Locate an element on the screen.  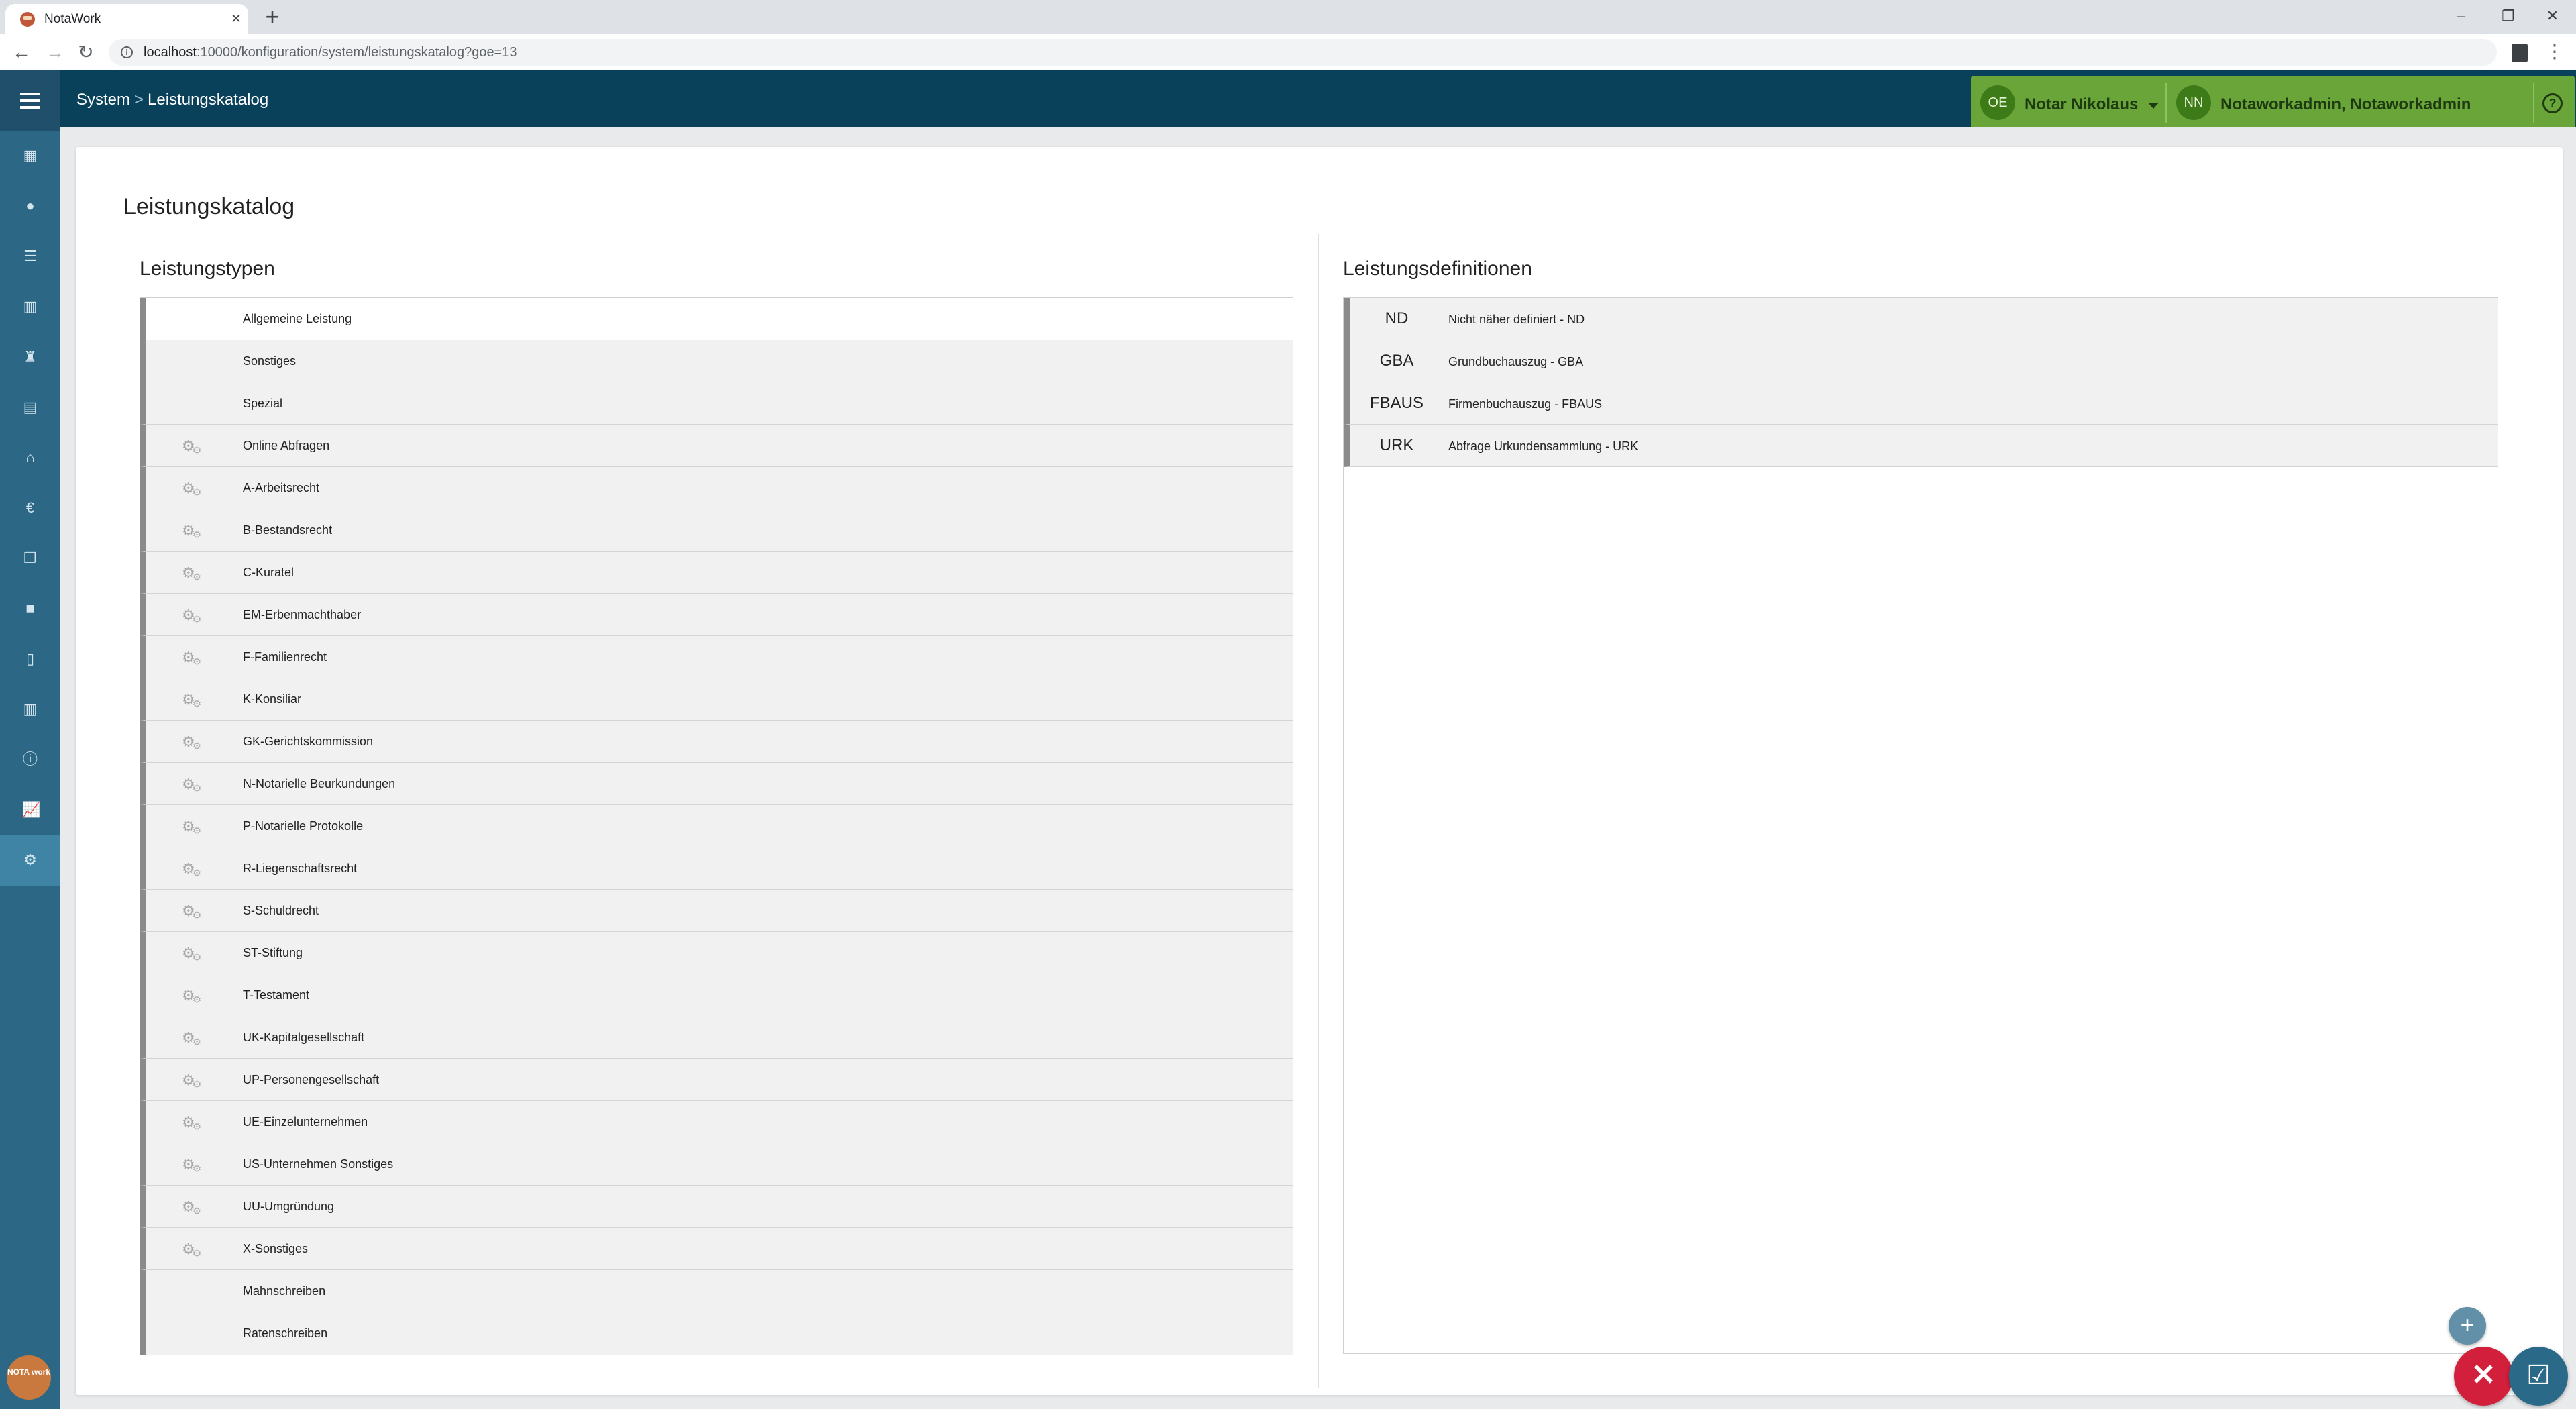
sidebar-item-list: ☰ is located at coordinates (30, 256).